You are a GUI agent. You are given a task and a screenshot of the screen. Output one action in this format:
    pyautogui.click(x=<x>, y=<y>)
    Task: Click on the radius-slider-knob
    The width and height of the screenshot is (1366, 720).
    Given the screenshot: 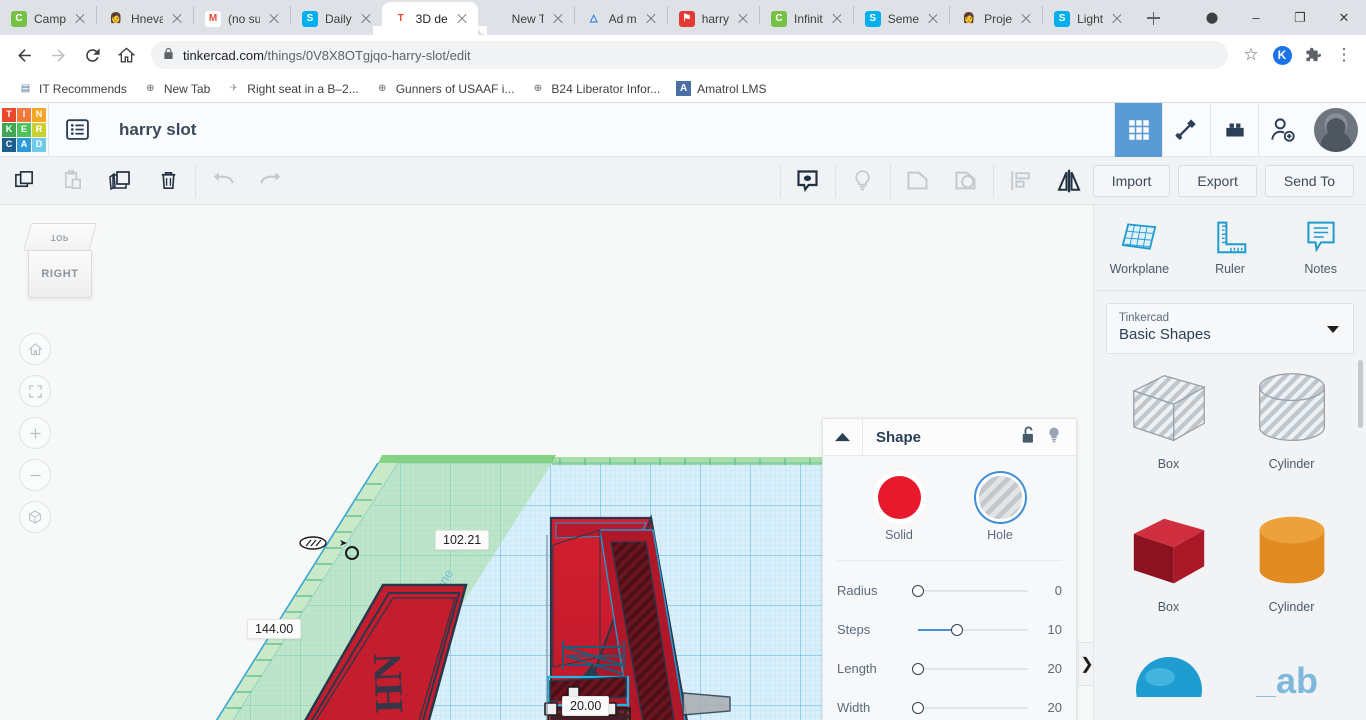 What is the action you would take?
    pyautogui.click(x=917, y=590)
    